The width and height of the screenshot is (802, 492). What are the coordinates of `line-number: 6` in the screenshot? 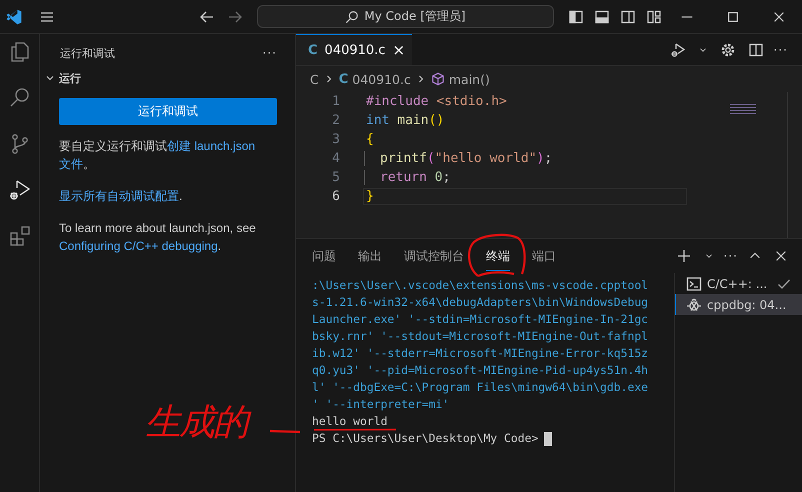 It's located at (336, 196).